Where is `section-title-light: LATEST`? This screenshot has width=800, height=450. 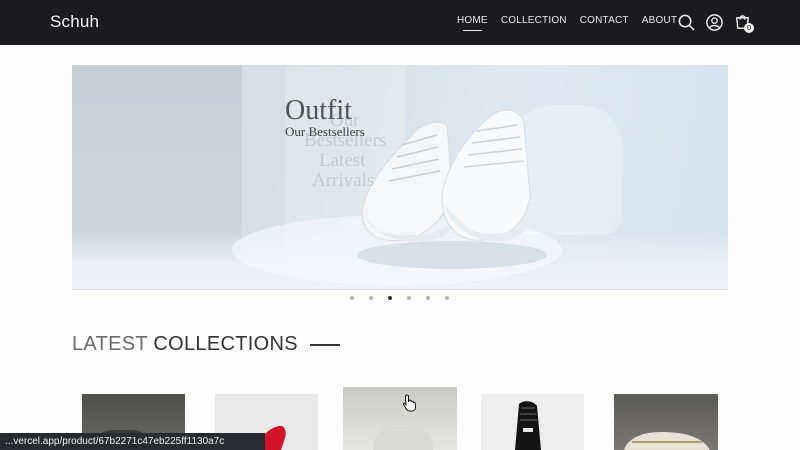 section-title-light: LATEST is located at coordinates (110, 344).